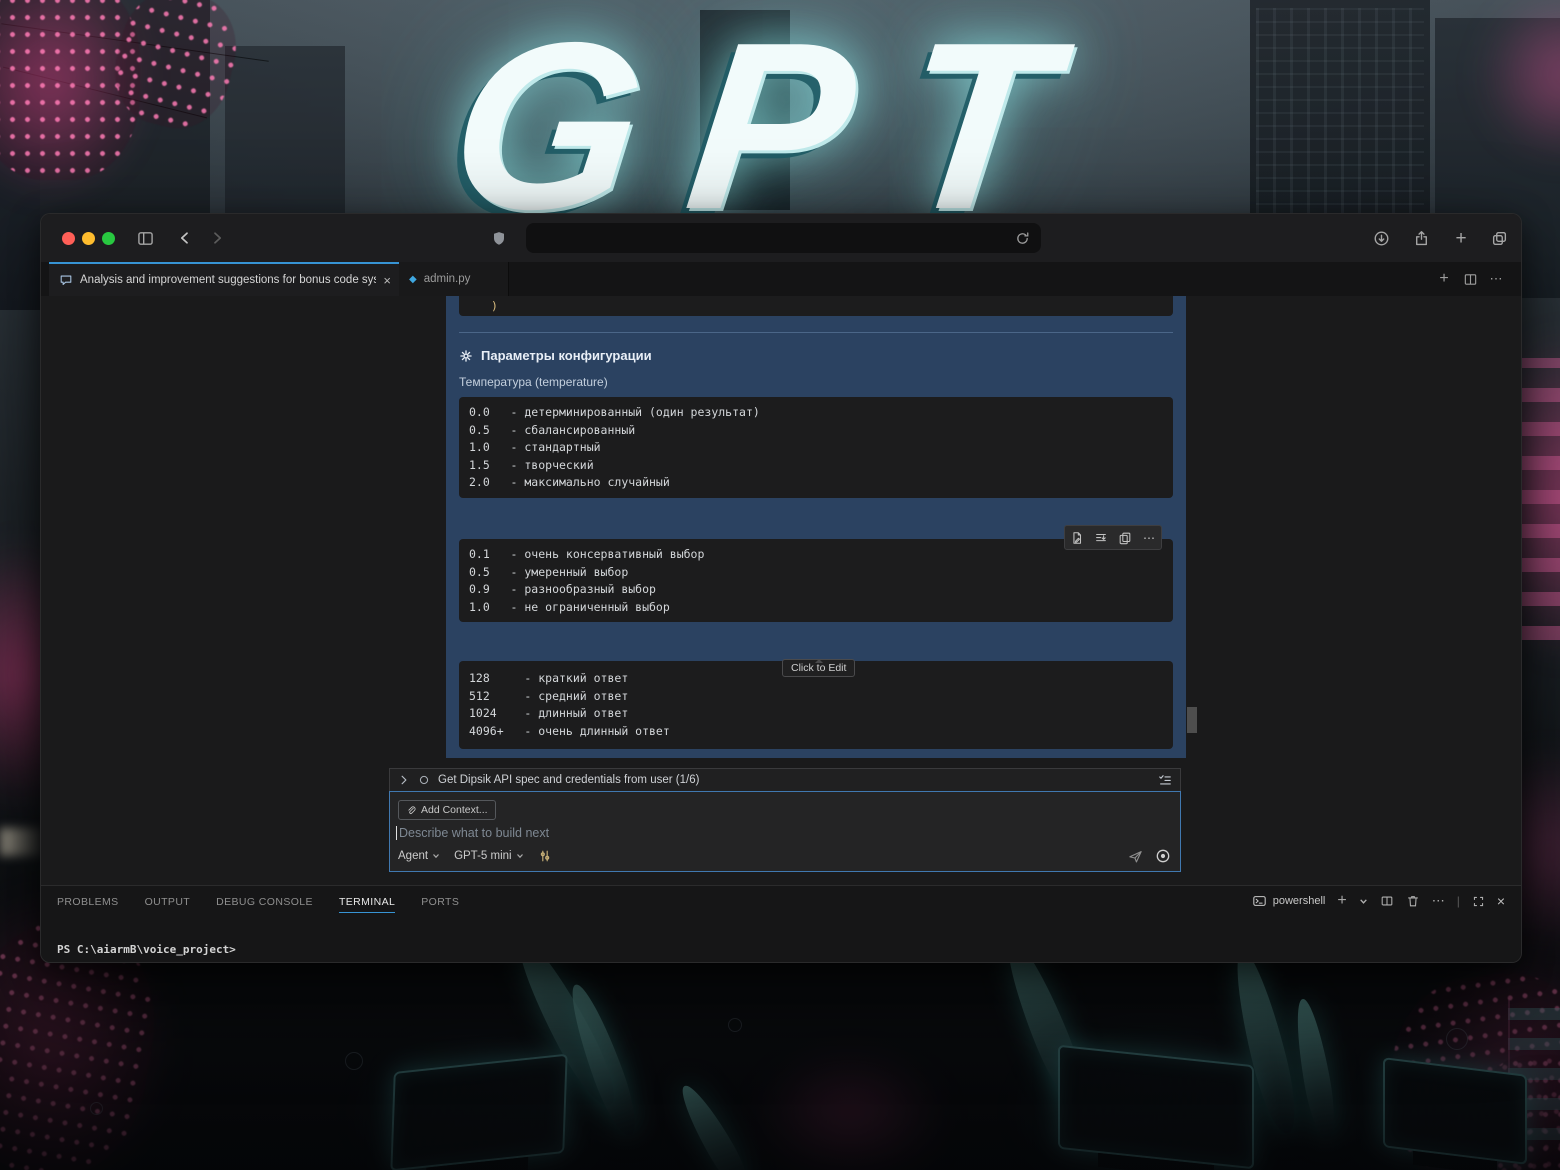 Image resolution: width=1560 pixels, height=1170 pixels. Describe the element at coordinates (535, 447) in the screenshot. I see `code-line: 1.0 - стандартный` at that location.